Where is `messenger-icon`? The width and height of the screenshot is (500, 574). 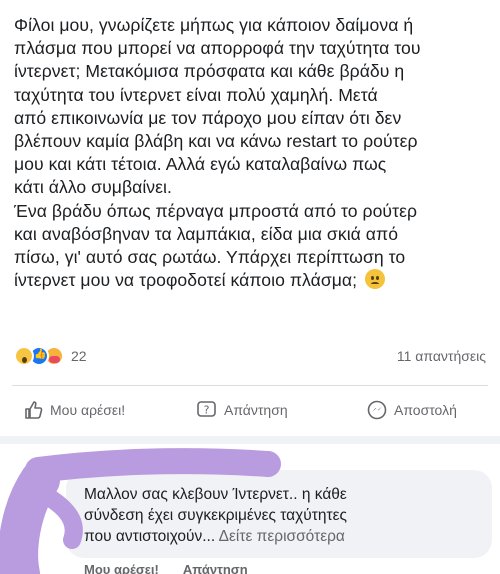
messenger-icon is located at coordinates (377, 410).